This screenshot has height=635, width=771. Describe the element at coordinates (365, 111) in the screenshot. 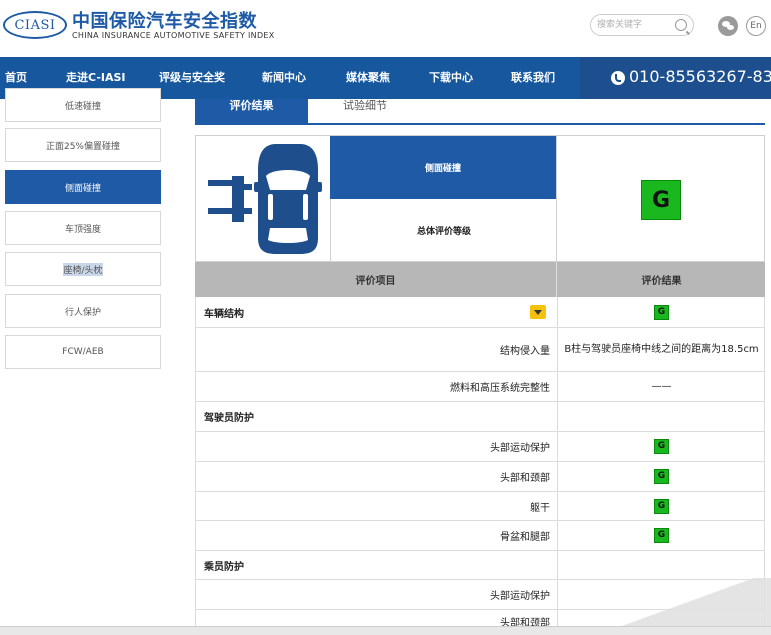

I see `tab-test-details: 试验细节` at that location.